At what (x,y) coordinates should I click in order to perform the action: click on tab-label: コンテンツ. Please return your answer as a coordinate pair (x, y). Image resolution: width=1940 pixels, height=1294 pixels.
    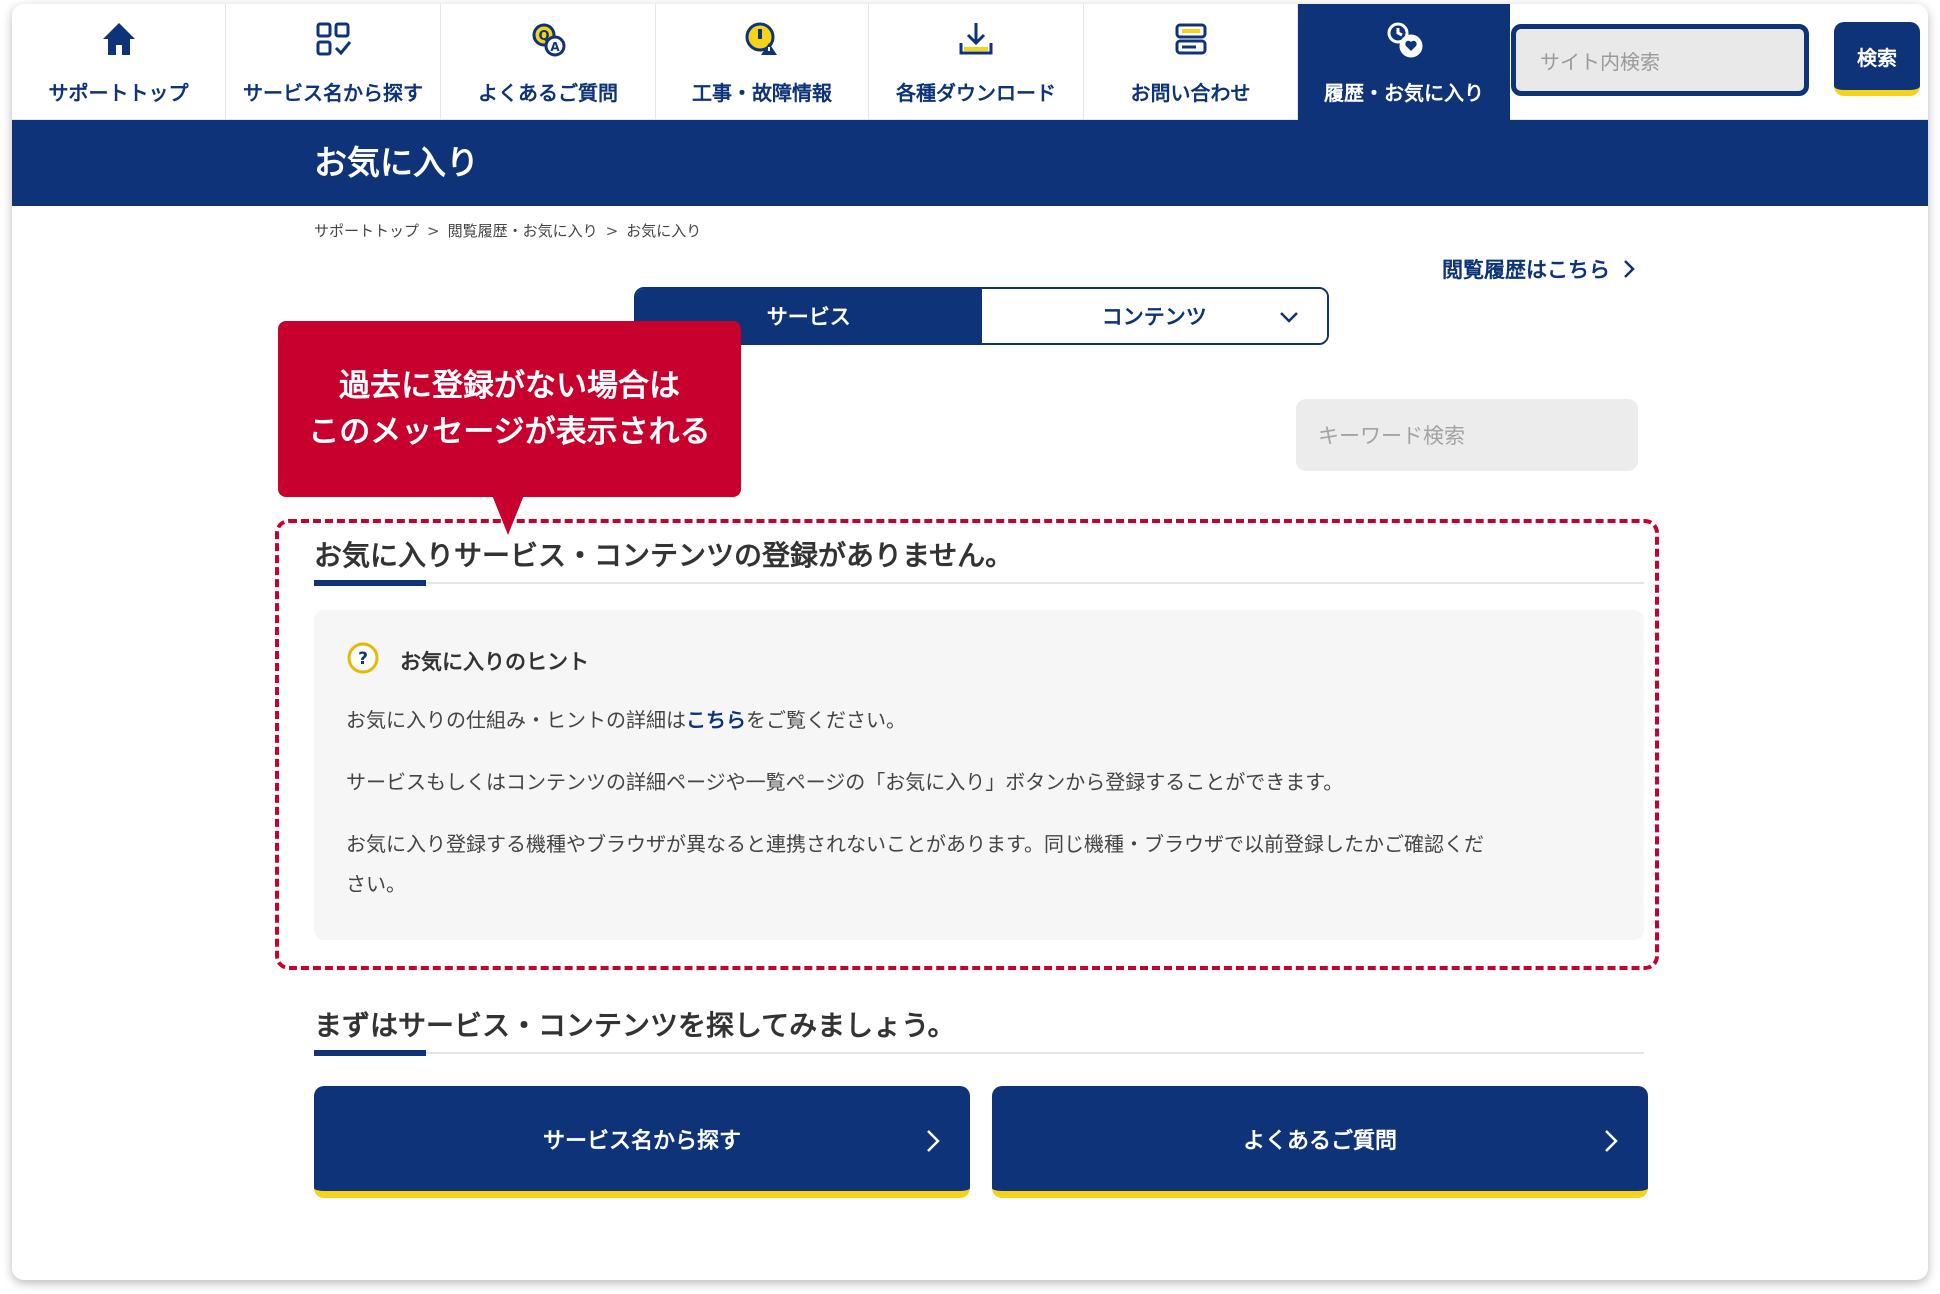
    Looking at the image, I should click on (1154, 317).